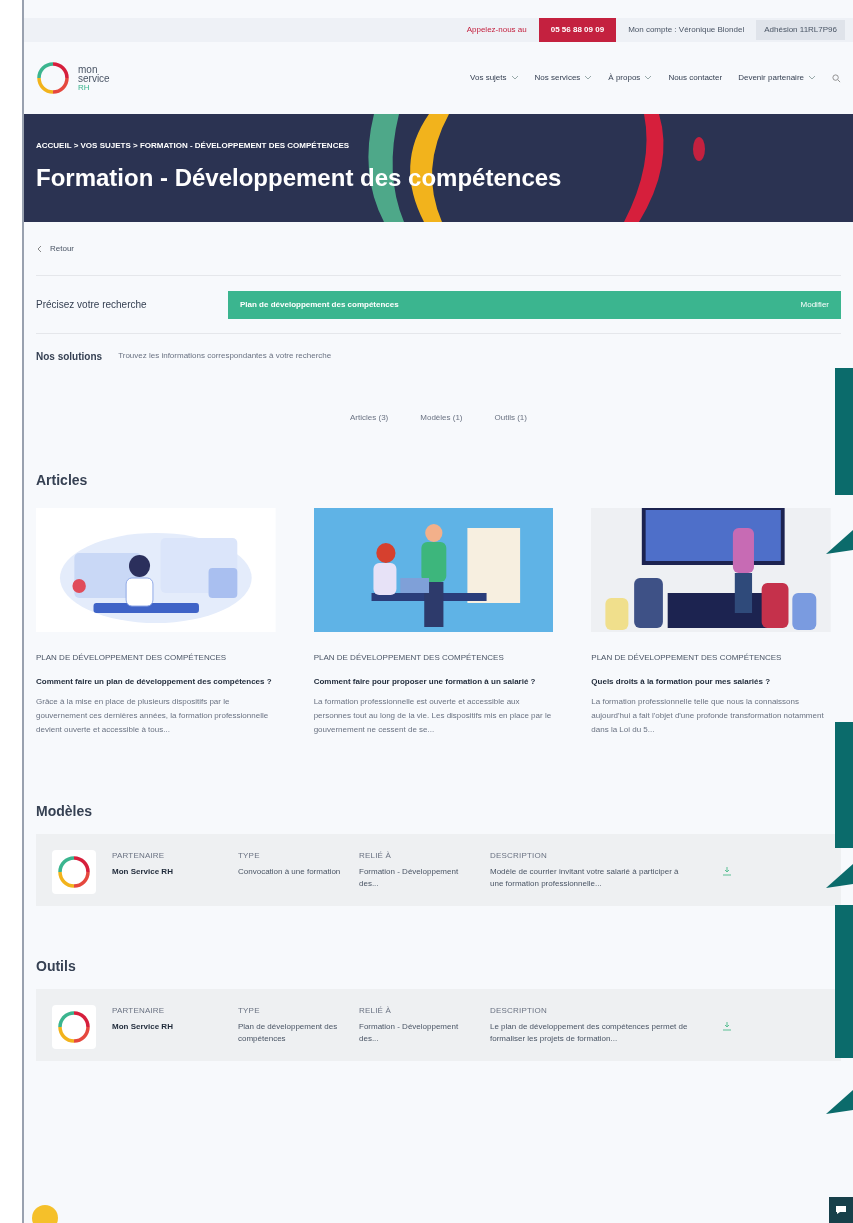 The width and height of the screenshot is (853, 1223). I want to click on filter-tab: Outils (1), so click(510, 418).